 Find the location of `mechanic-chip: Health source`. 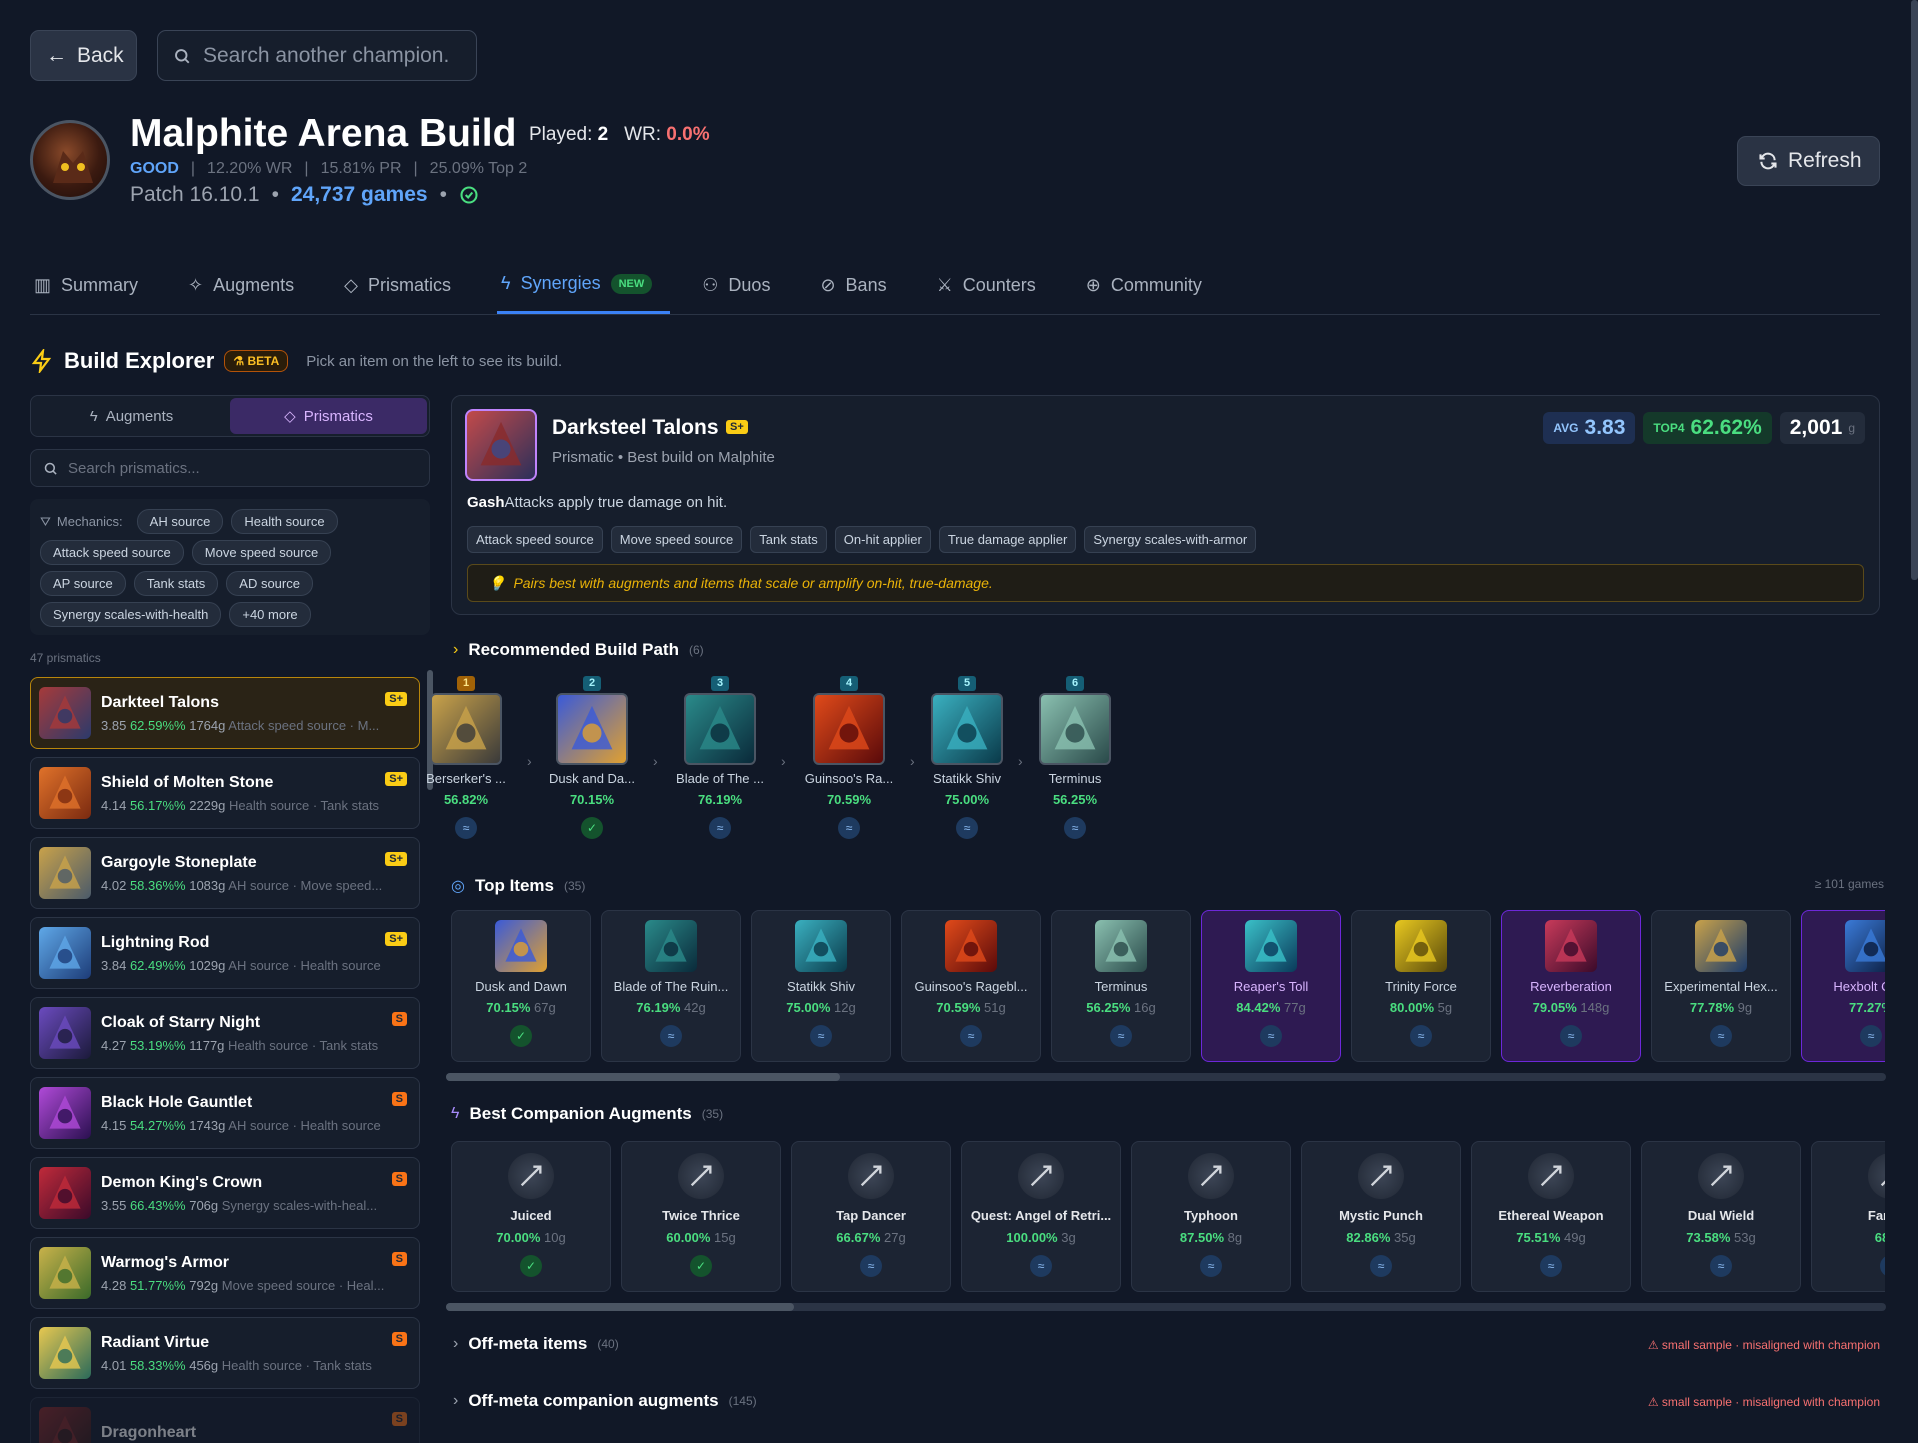

mechanic-chip: Health source is located at coordinates (284, 521).